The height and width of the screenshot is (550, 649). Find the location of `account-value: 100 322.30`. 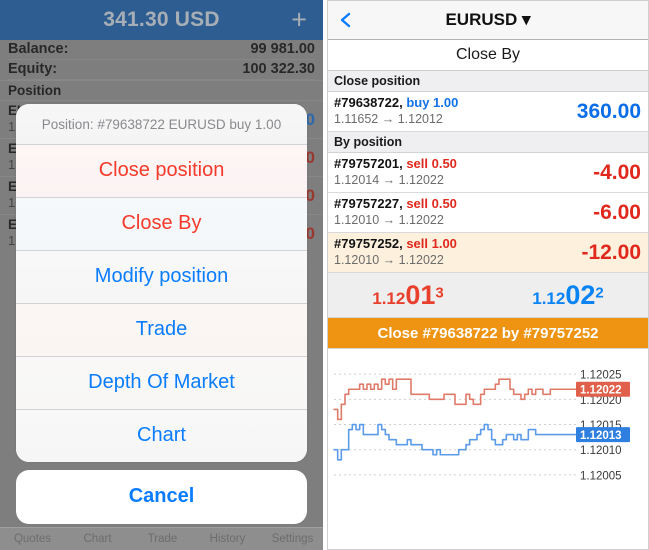

account-value: 100 322.30 is located at coordinates (278, 69).